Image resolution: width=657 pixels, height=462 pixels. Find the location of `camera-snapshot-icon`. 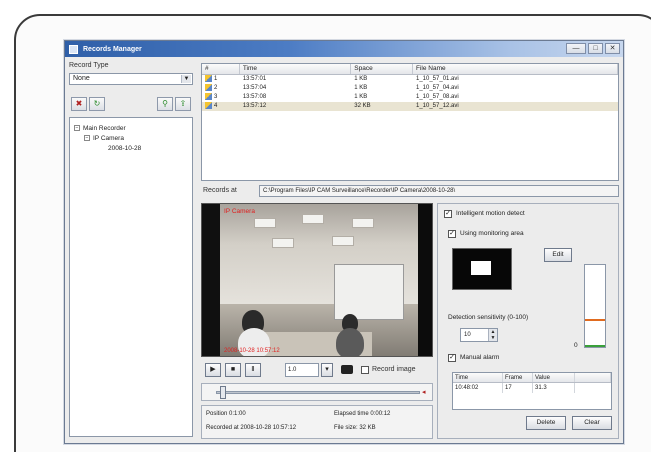

camera-snapshot-icon is located at coordinates (347, 369).